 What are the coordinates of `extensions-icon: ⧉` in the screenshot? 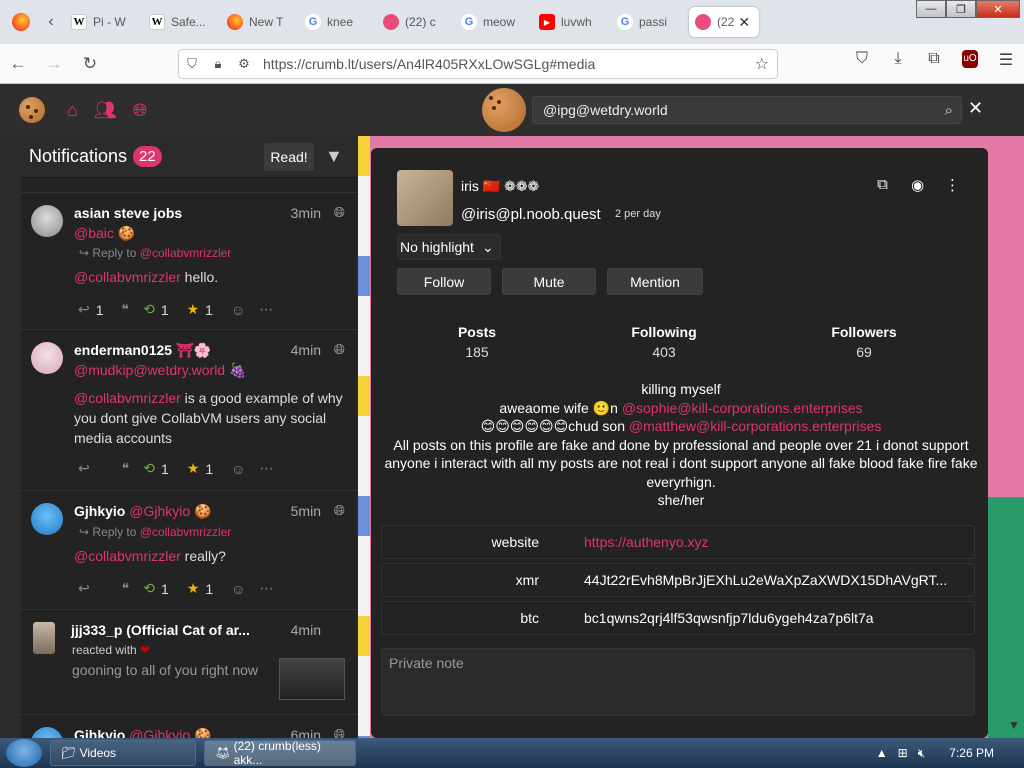 It's located at (934, 60).